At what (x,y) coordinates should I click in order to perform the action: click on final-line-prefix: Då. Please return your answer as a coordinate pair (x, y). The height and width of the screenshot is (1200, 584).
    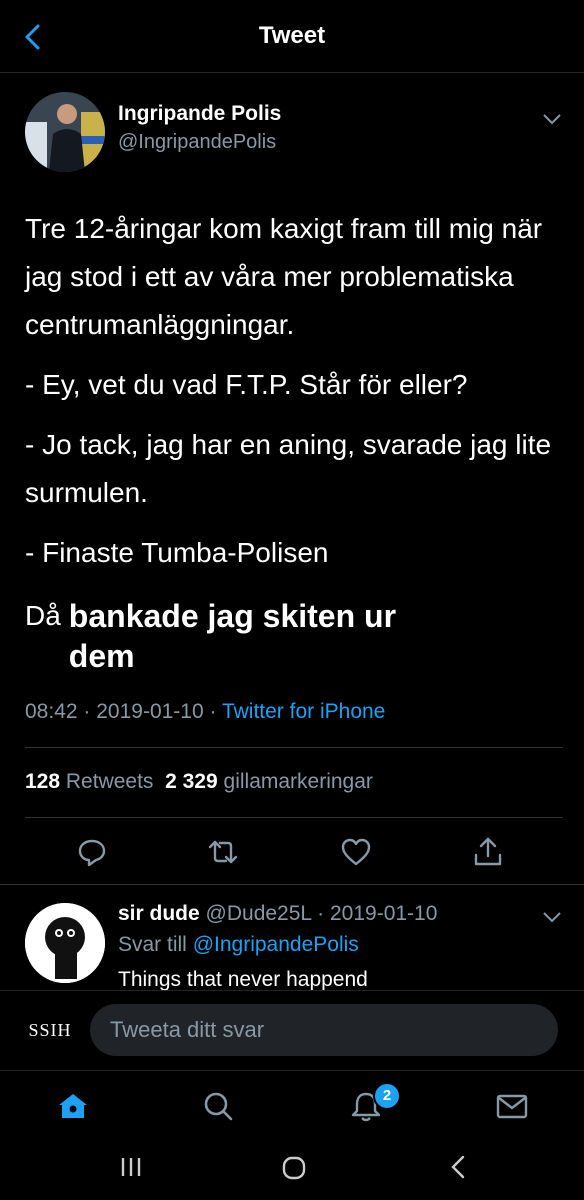
    Looking at the image, I should click on (43, 615).